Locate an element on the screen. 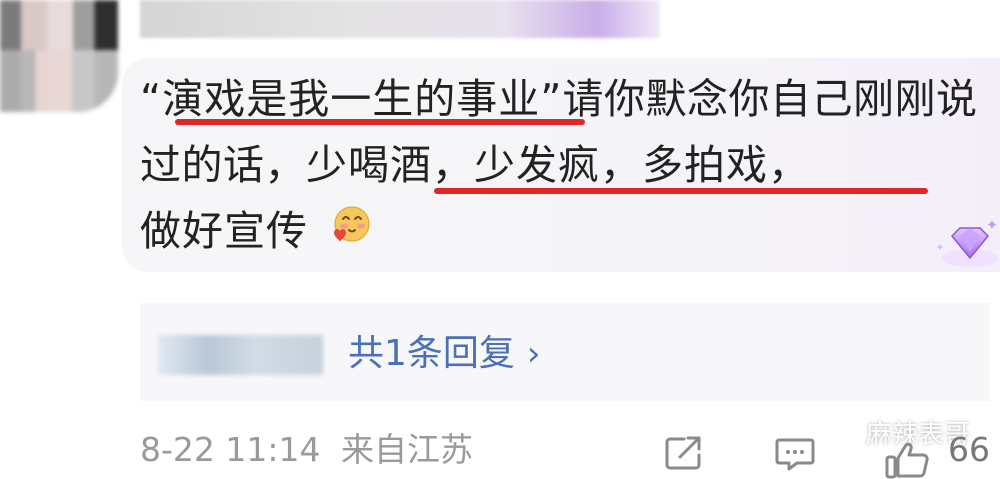 The width and height of the screenshot is (1000, 479). comment-icon is located at coordinates (795, 454).